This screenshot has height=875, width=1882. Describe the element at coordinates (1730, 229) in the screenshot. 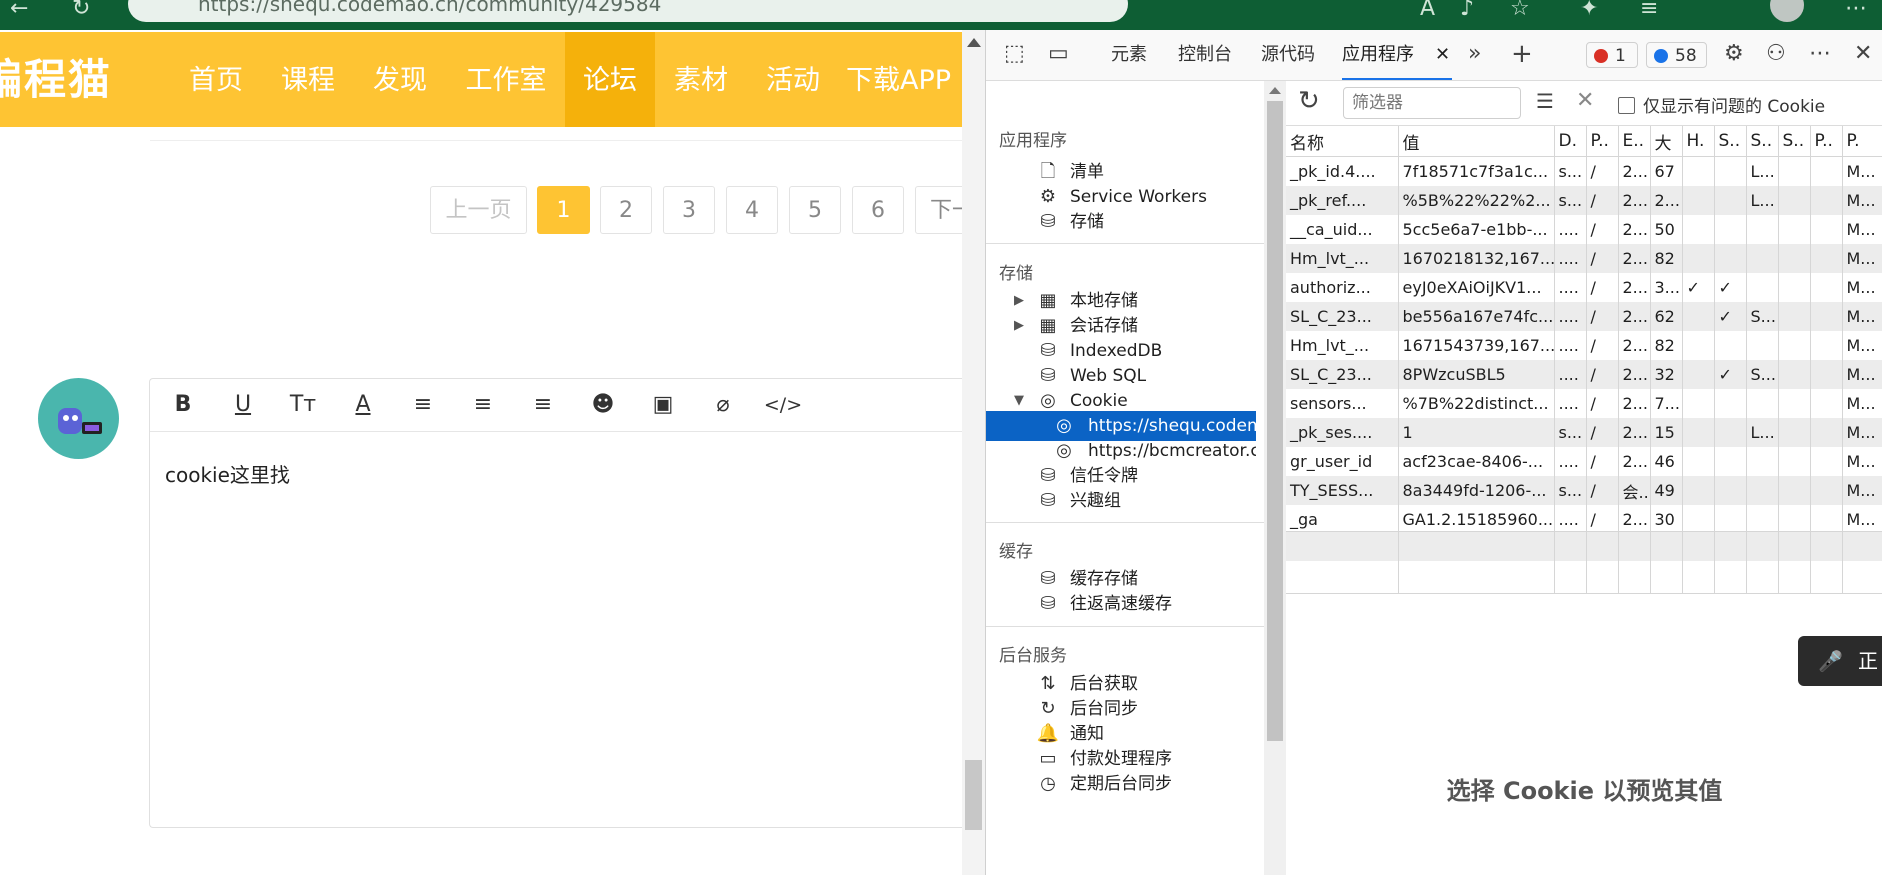

I see `cell-secure` at that location.